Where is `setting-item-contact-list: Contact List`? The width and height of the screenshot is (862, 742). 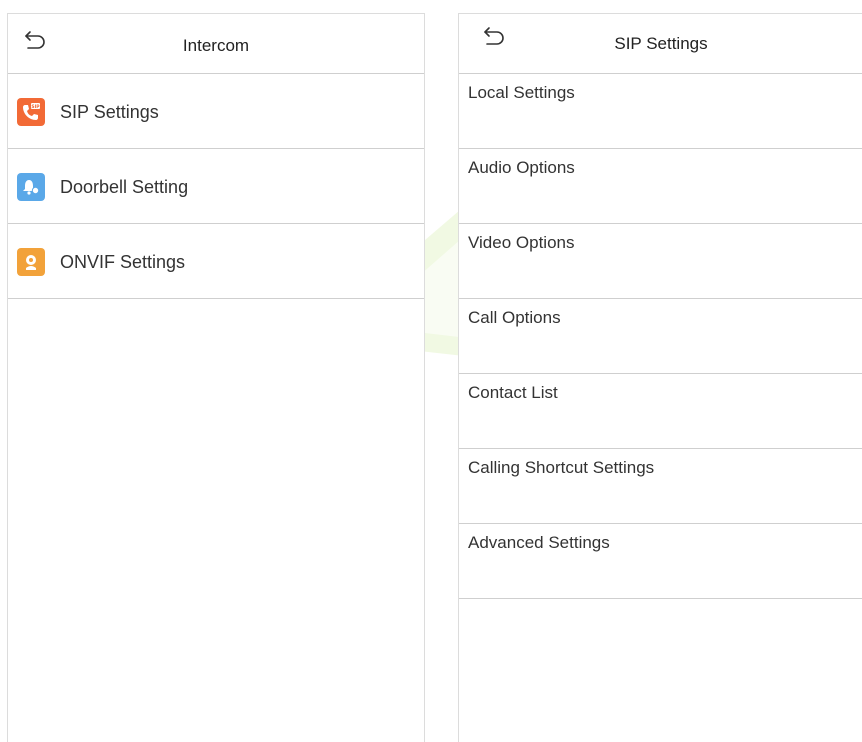
setting-item-contact-list: Contact List is located at coordinates (660, 411).